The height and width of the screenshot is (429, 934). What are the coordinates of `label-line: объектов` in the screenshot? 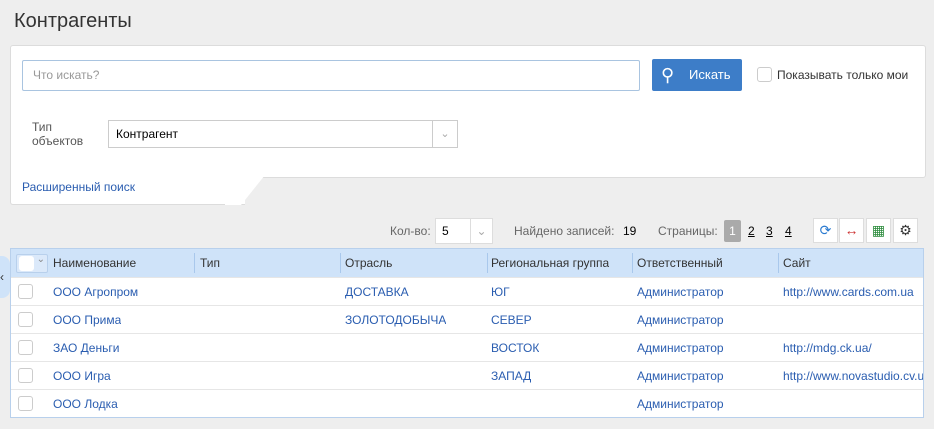 It's located at (58, 141).